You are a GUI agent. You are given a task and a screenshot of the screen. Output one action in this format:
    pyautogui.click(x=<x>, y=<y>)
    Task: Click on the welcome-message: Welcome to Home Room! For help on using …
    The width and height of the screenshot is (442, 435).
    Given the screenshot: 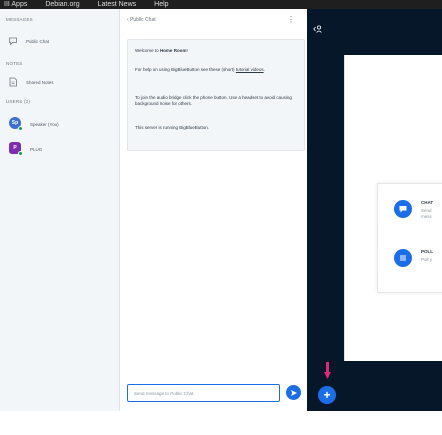 What is the action you would take?
    pyautogui.click(x=216, y=95)
    